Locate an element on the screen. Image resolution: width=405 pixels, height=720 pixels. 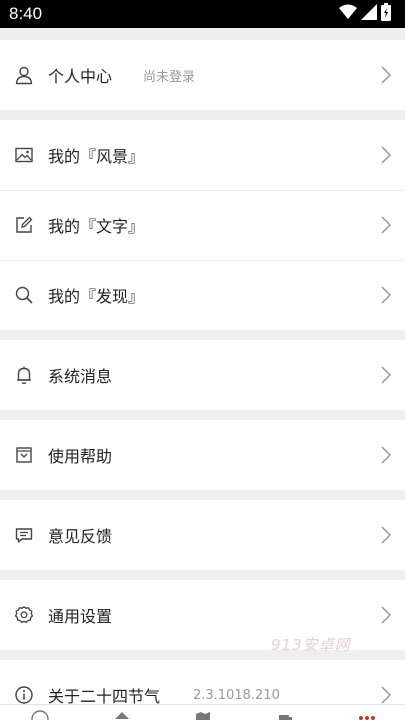
menu-item-feedback: 意见反馈 is located at coordinates (202, 535).